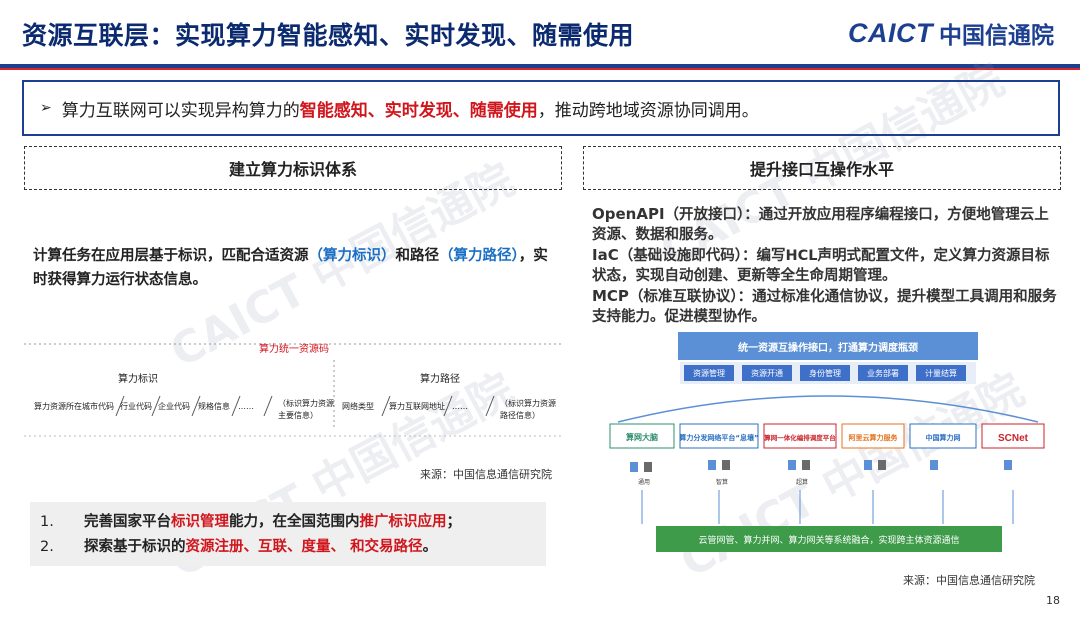  I want to click on list-text: 完善国家平台, so click(127, 522).